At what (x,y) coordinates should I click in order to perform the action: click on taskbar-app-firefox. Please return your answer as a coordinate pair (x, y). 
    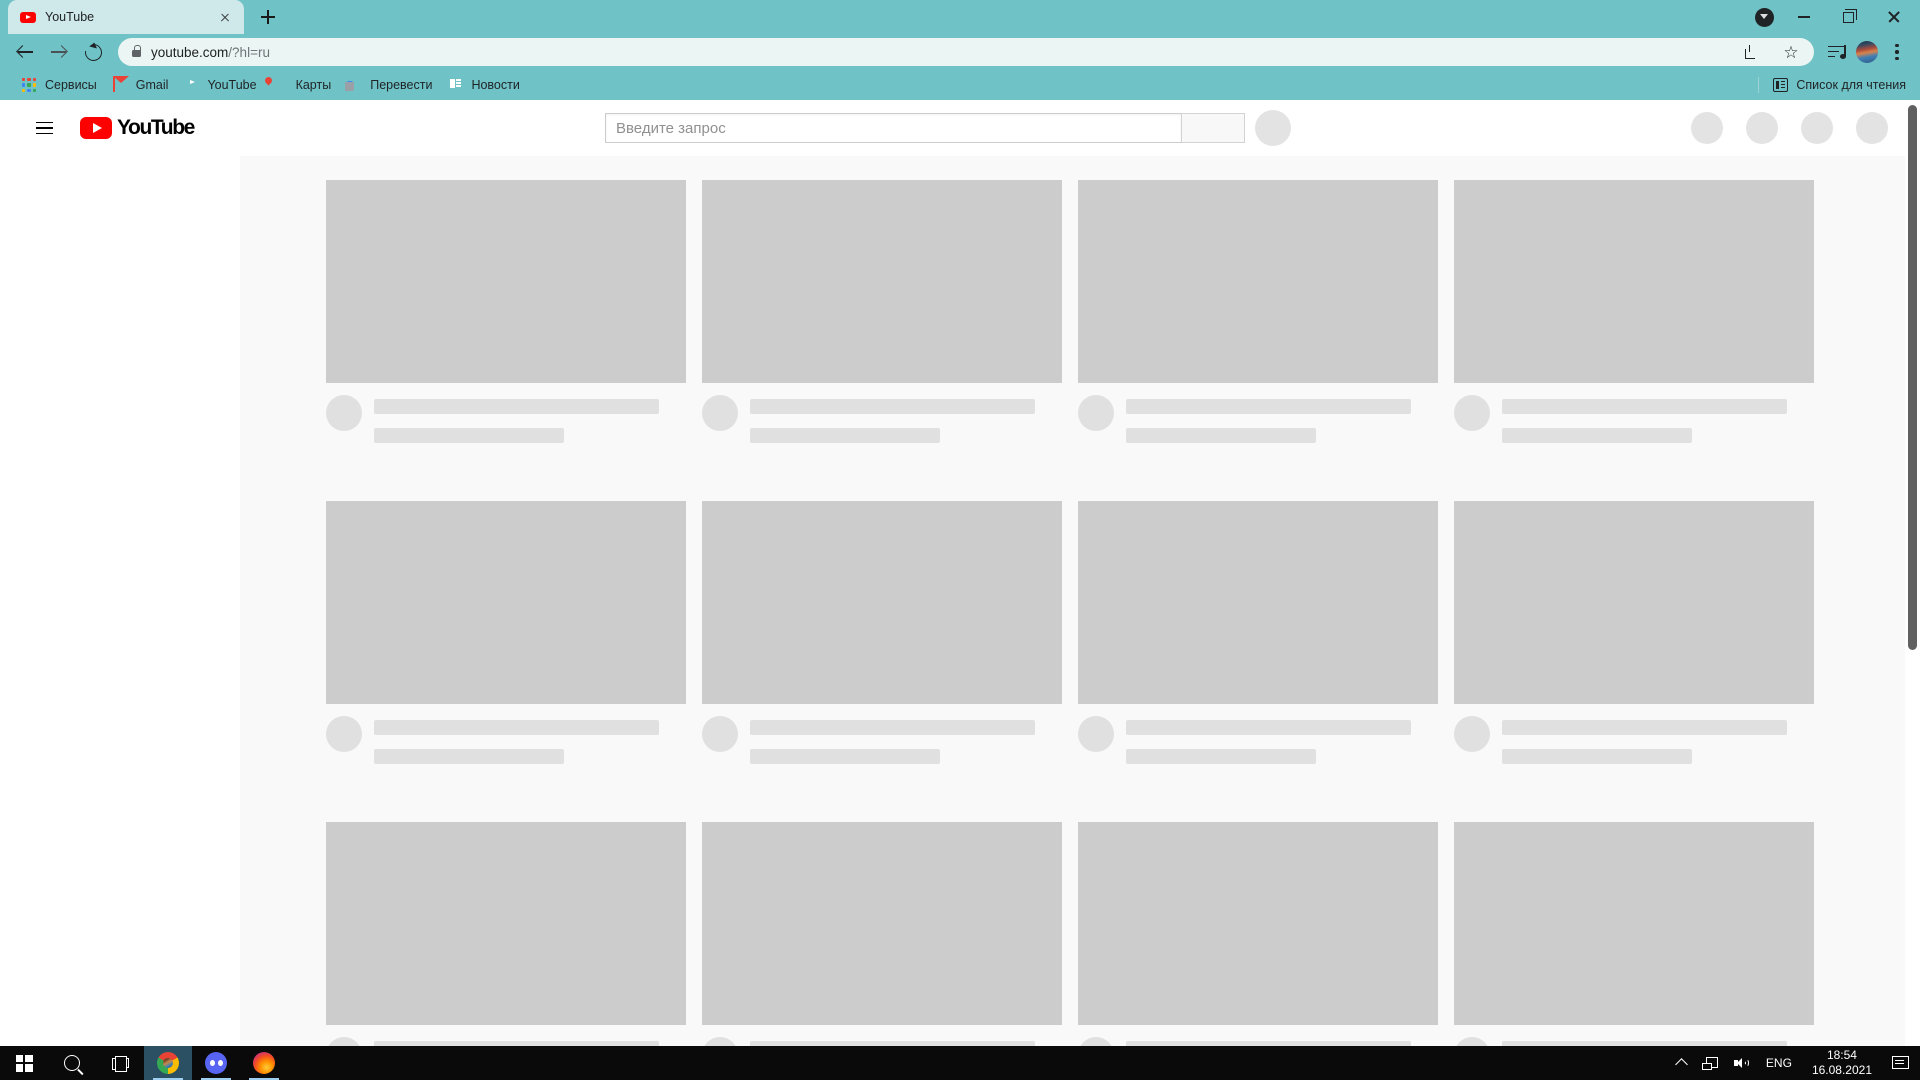
    Looking at the image, I should click on (264, 1063).